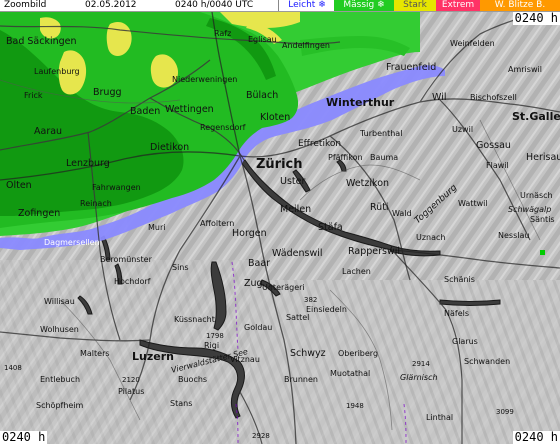  What do you see at coordinates (360, 102) in the screenshot?
I see `label-winterthur: Winterthur` at bounding box center [360, 102].